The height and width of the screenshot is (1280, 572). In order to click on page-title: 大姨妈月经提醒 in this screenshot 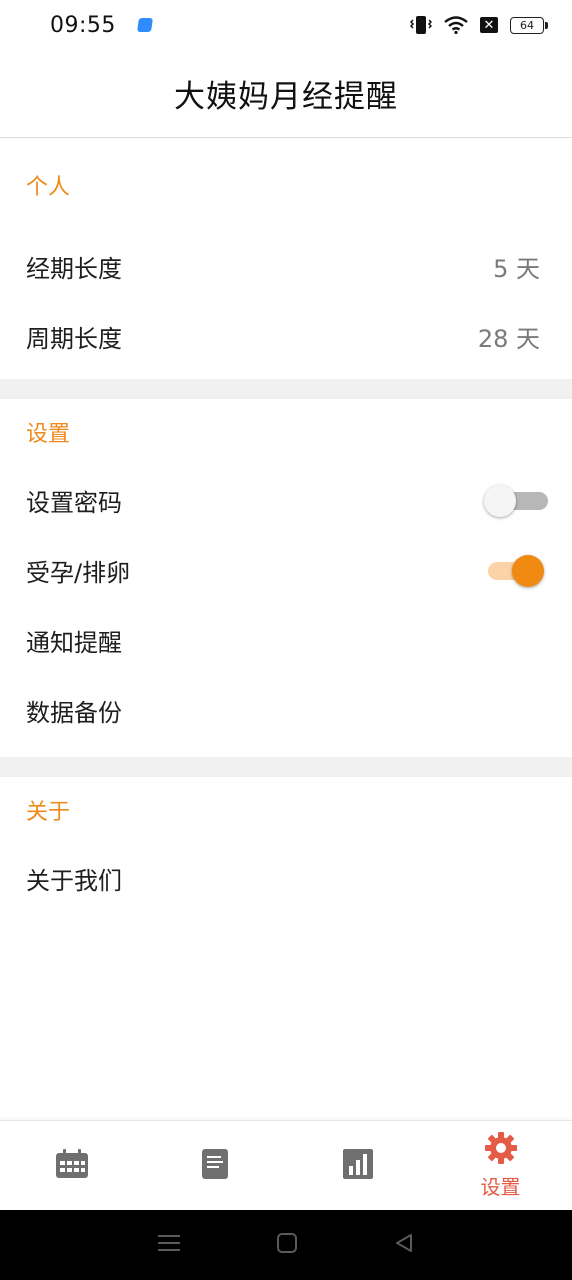, I will do `click(286, 97)`.